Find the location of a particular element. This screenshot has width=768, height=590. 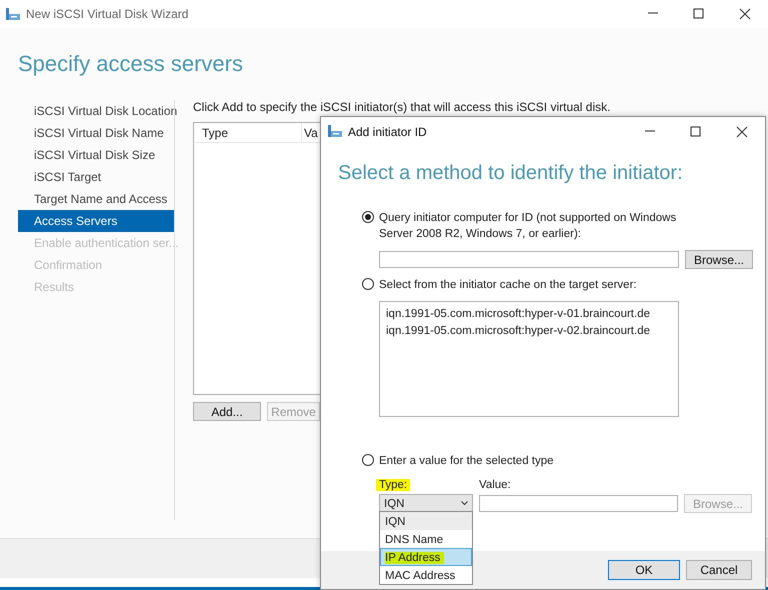

window-title: New iSCSI Virtual Disk Wizard is located at coordinates (108, 14).